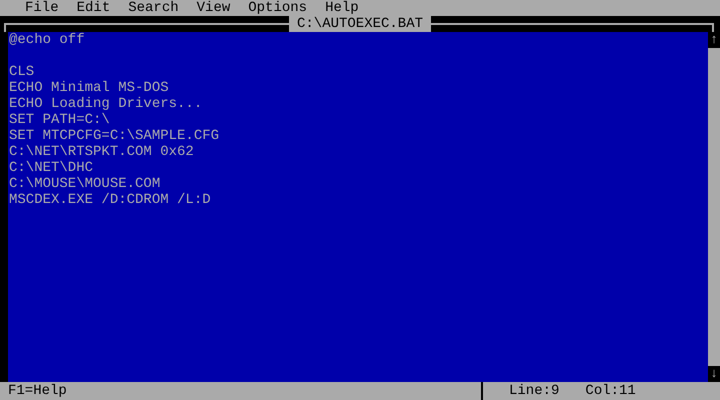 This screenshot has height=400, width=720. Describe the element at coordinates (42, 8) in the screenshot. I see `menu-item: File` at that location.